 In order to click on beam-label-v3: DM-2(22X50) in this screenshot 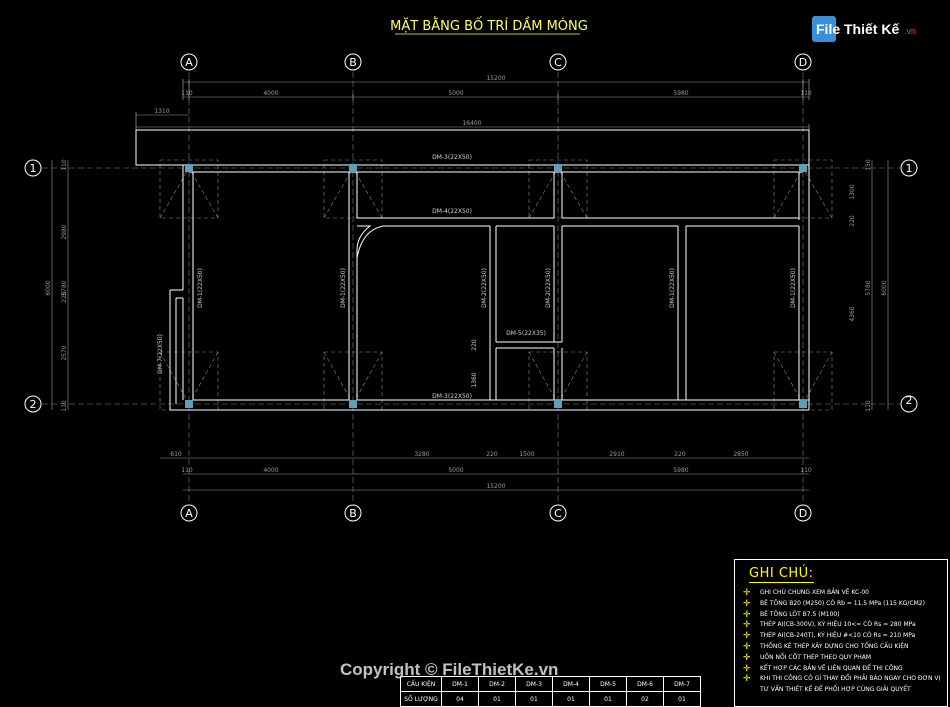, I will do `click(484, 288)`.